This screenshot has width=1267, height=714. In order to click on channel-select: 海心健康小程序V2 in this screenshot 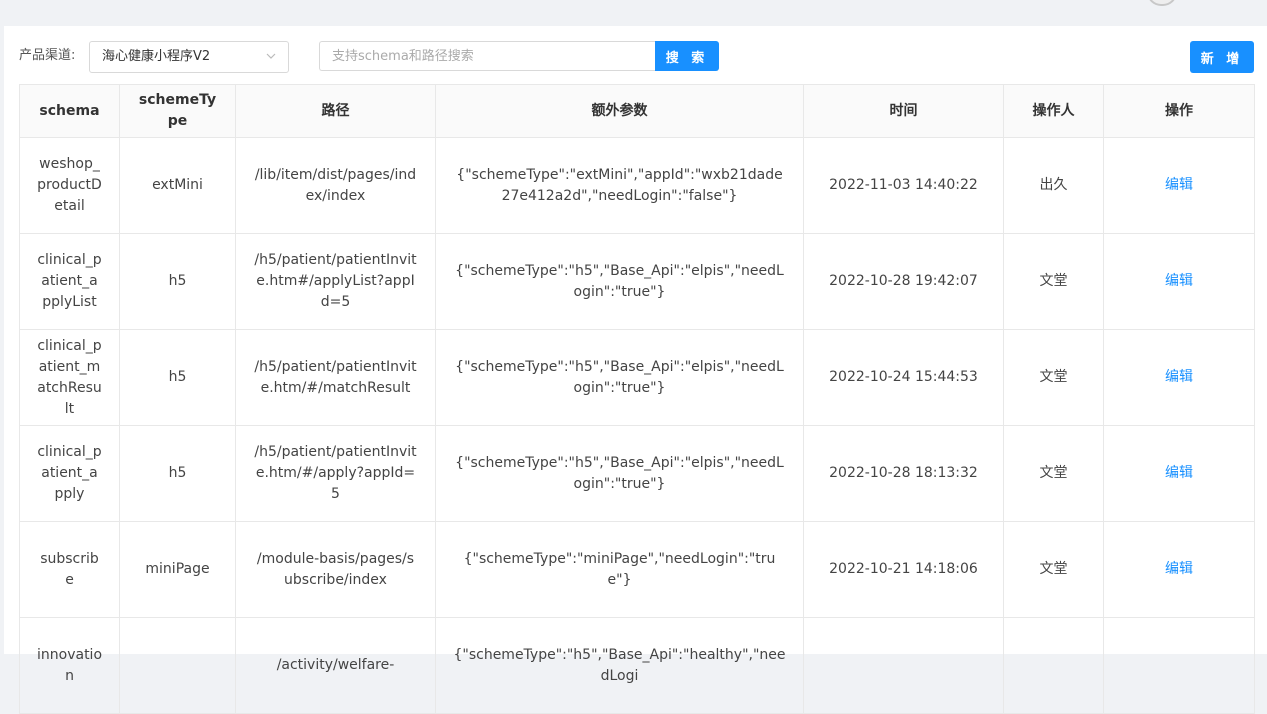, I will do `click(189, 57)`.